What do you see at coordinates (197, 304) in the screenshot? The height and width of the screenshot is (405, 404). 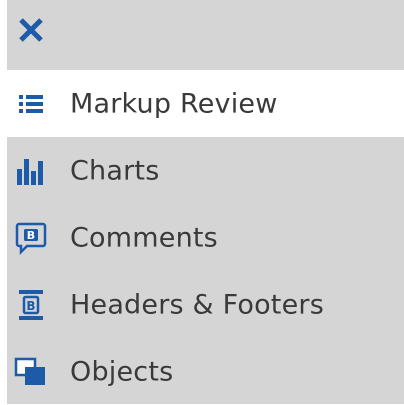 I see `menu-item-label: Headers & Footers` at bounding box center [197, 304].